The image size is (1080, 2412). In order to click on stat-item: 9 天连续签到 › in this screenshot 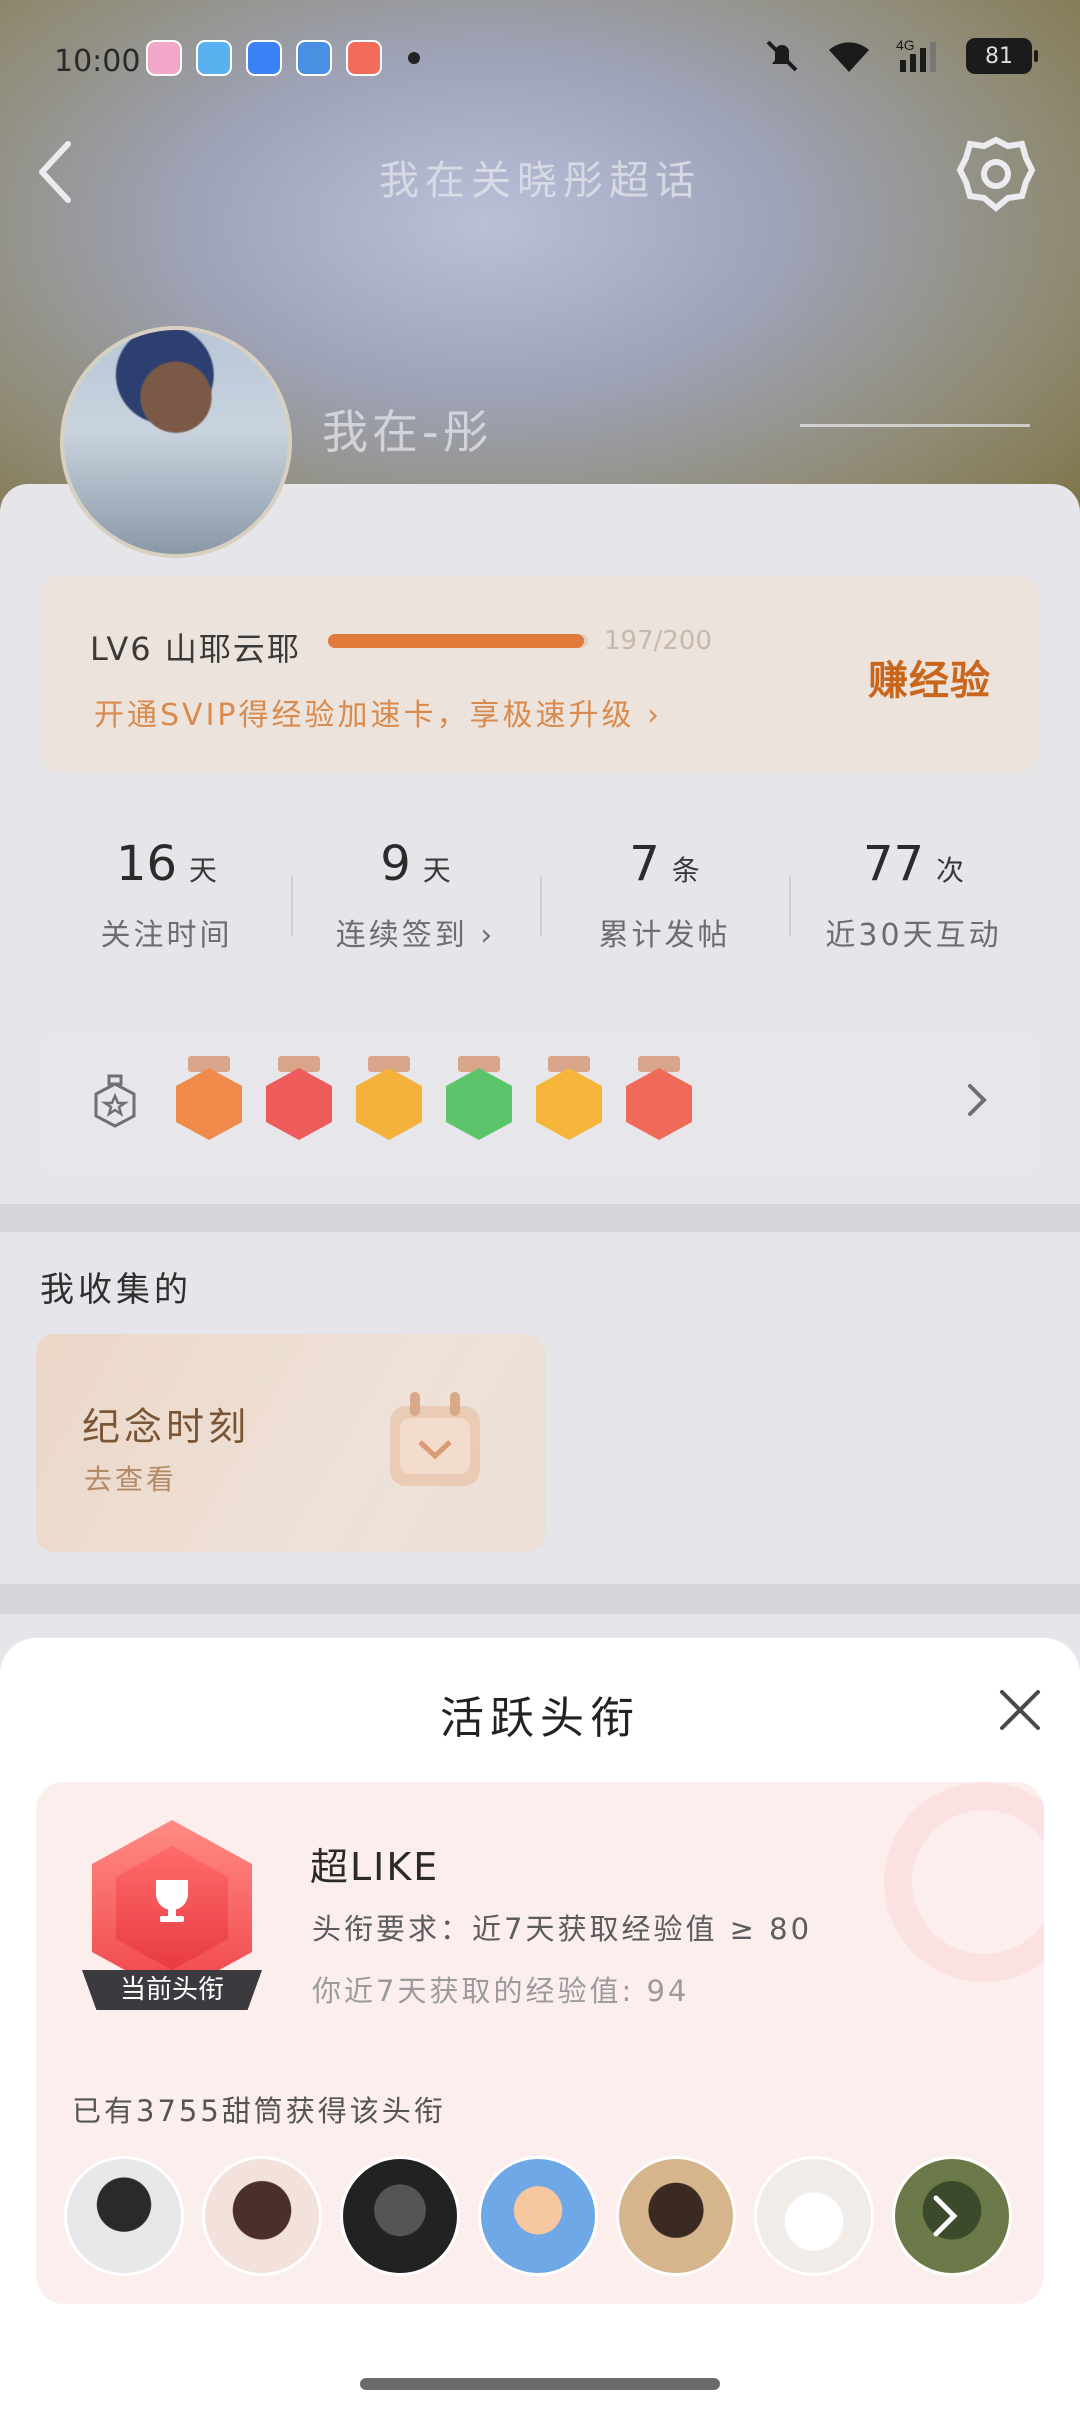, I will do `click(415, 911)`.